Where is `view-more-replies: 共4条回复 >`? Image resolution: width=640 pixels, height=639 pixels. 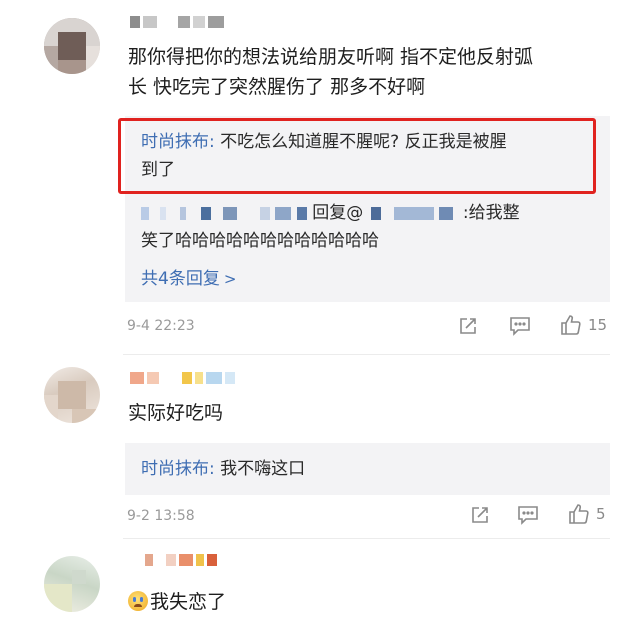 view-more-replies: 共4条回复 > is located at coordinates (188, 276).